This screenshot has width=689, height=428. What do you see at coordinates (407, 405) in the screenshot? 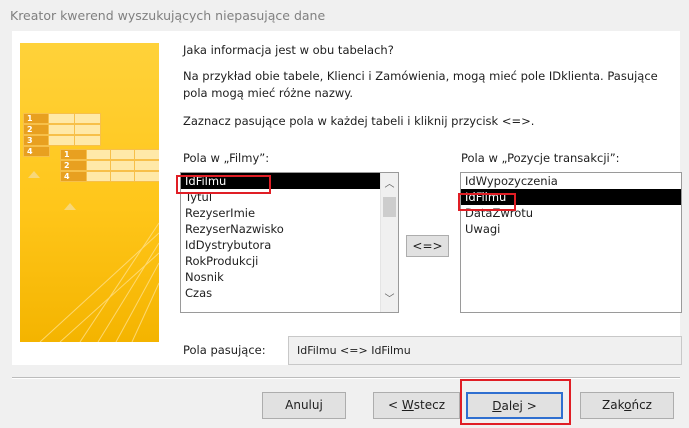
I see `back-button-accel: W` at bounding box center [407, 405].